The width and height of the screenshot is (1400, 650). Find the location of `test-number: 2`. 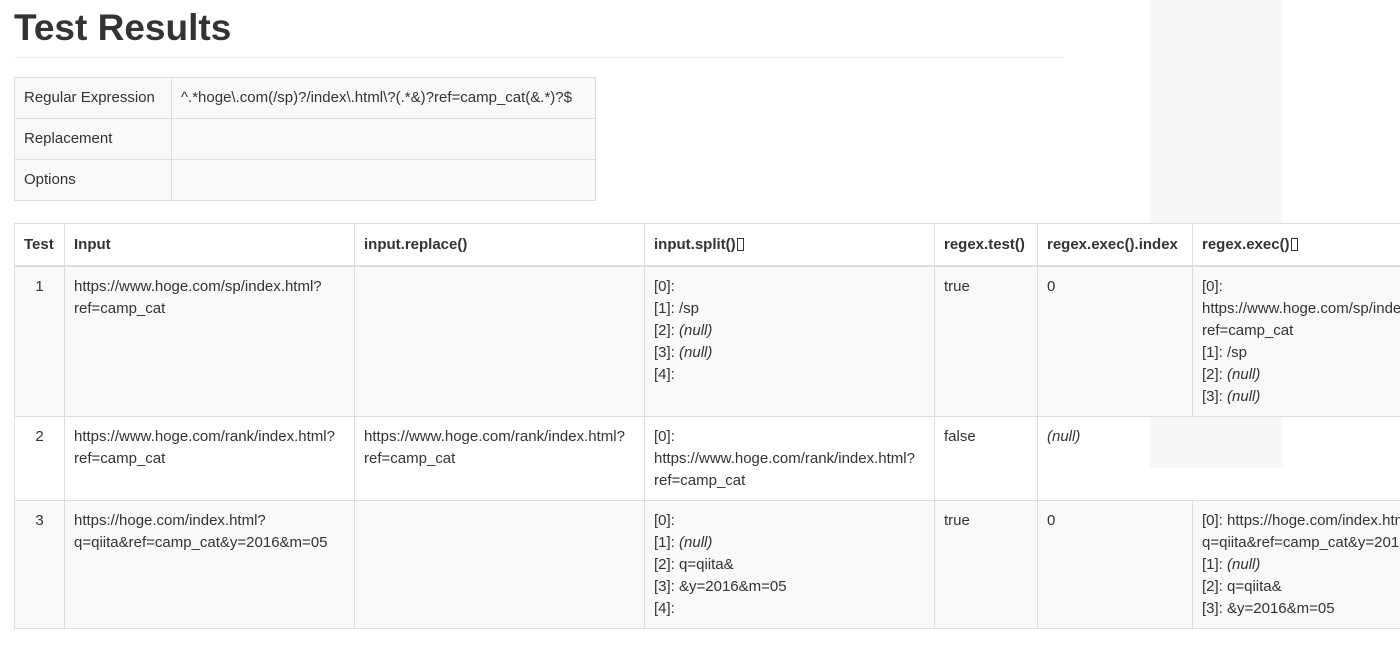

test-number: 2 is located at coordinates (39, 458).